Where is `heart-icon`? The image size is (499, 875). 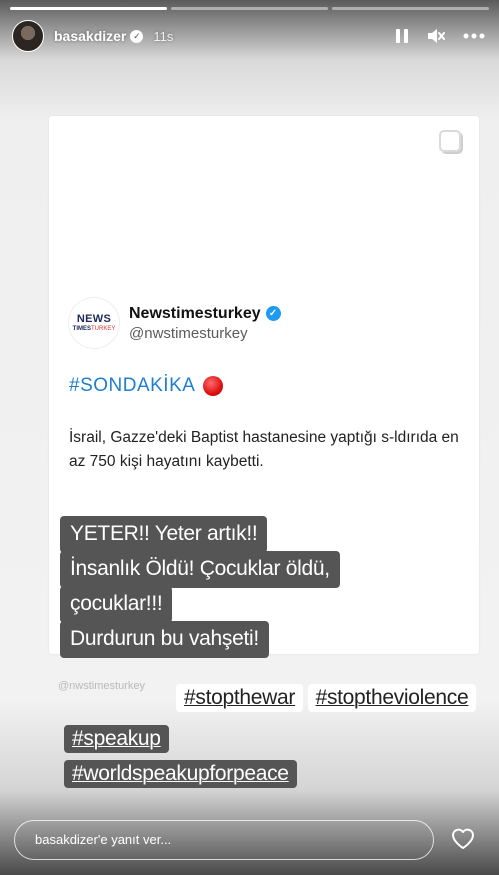
heart-icon is located at coordinates (463, 840).